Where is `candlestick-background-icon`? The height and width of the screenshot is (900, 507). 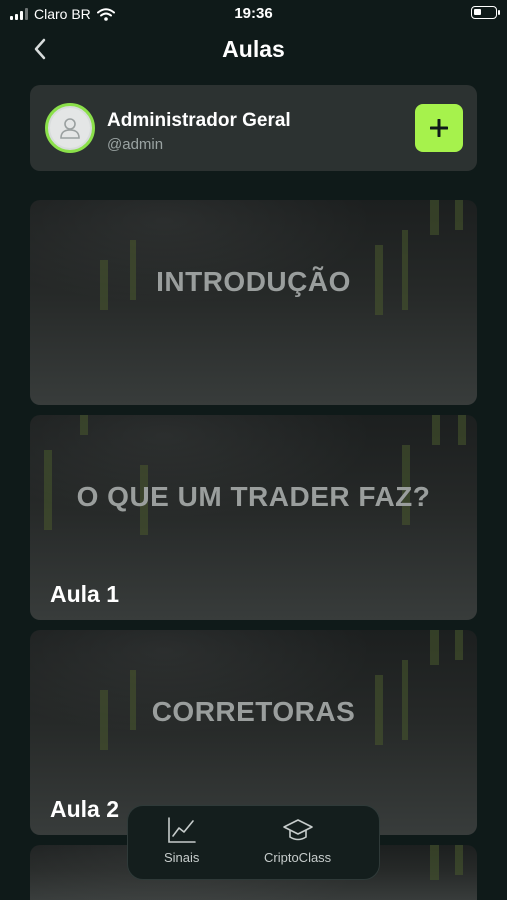
candlestick-background-icon is located at coordinates (281, 257).